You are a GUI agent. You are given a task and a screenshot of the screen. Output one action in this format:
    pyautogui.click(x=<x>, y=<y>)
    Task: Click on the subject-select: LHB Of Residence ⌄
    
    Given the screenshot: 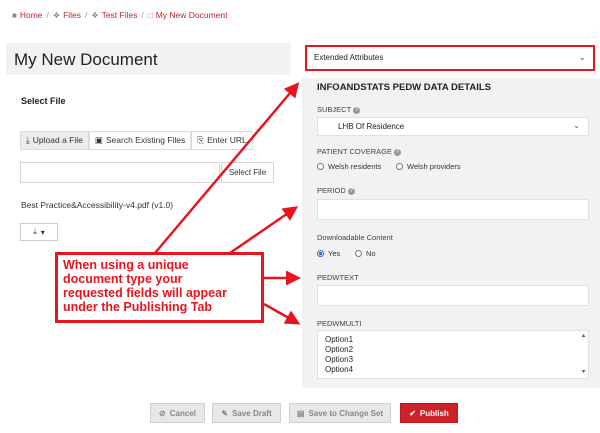 What is the action you would take?
    pyautogui.click(x=453, y=126)
    